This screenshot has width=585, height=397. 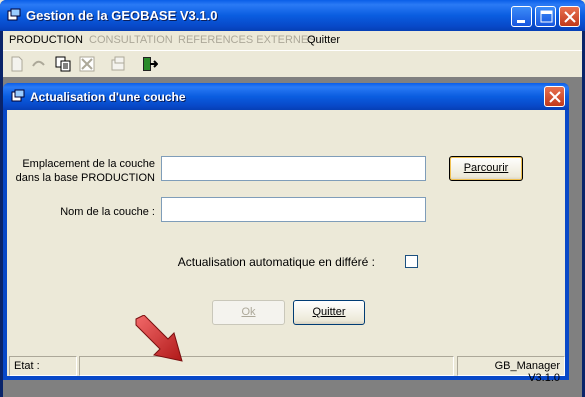 I want to click on minimize-button, so click(x=521, y=16).